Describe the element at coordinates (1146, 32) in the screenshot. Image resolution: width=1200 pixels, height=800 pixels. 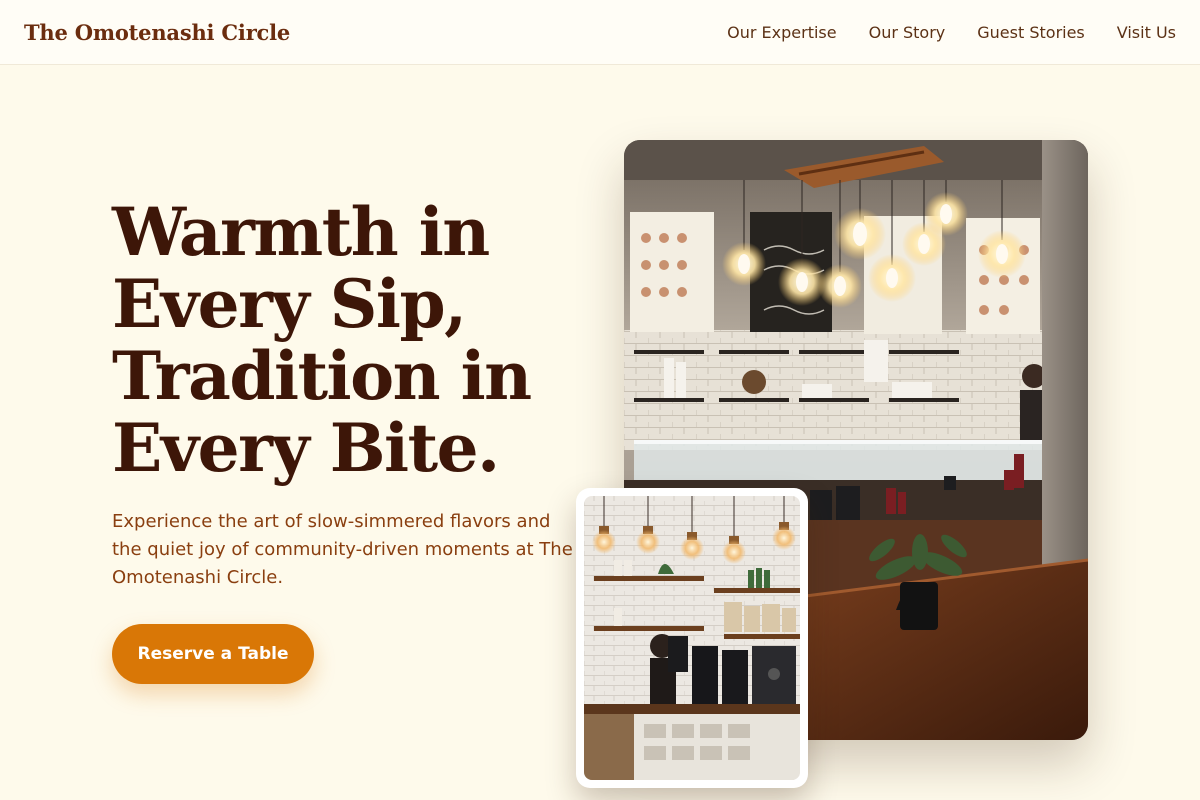
I see `nav-link-visit-us: Visit Us` at that location.